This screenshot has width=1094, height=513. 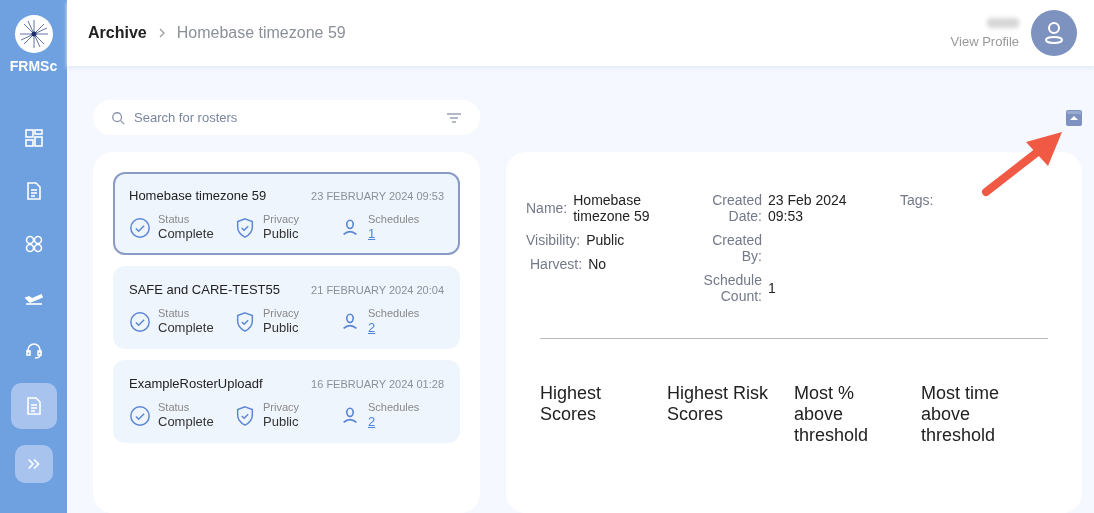 I want to click on field-label: Tags:, so click(x=917, y=200).